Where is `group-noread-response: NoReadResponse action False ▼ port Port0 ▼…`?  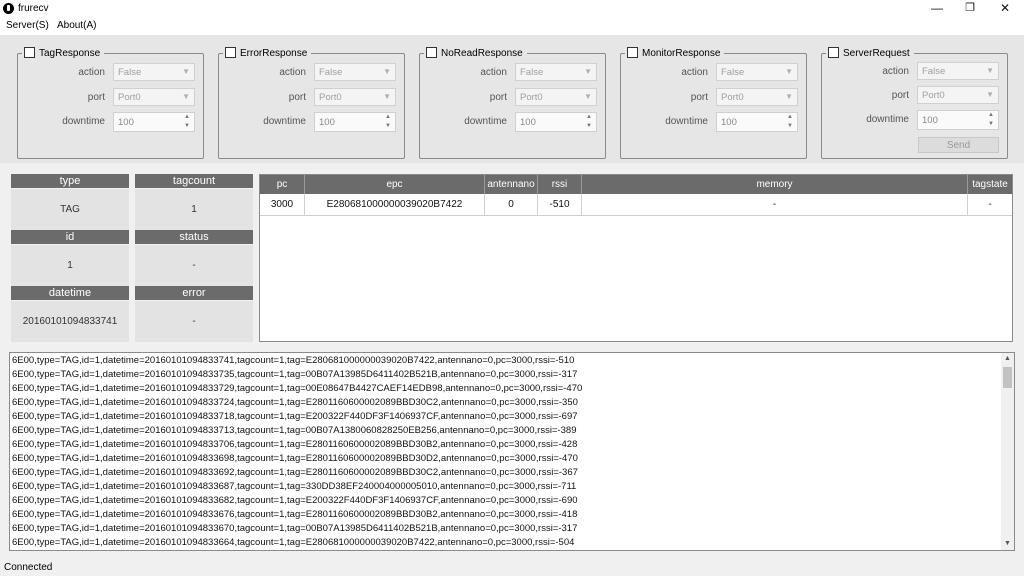
group-noread-response: NoReadResponse action False ▼ port Port0 ▼… is located at coordinates (512, 103).